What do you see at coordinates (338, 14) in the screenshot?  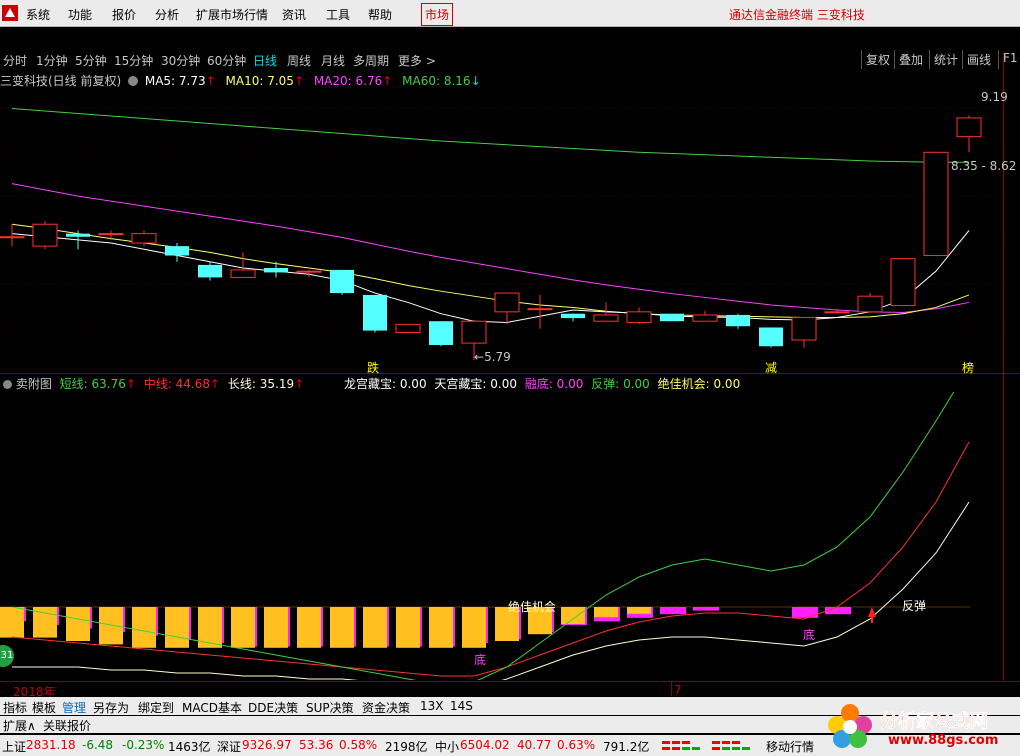 I see `menu-tools: 工具` at bounding box center [338, 14].